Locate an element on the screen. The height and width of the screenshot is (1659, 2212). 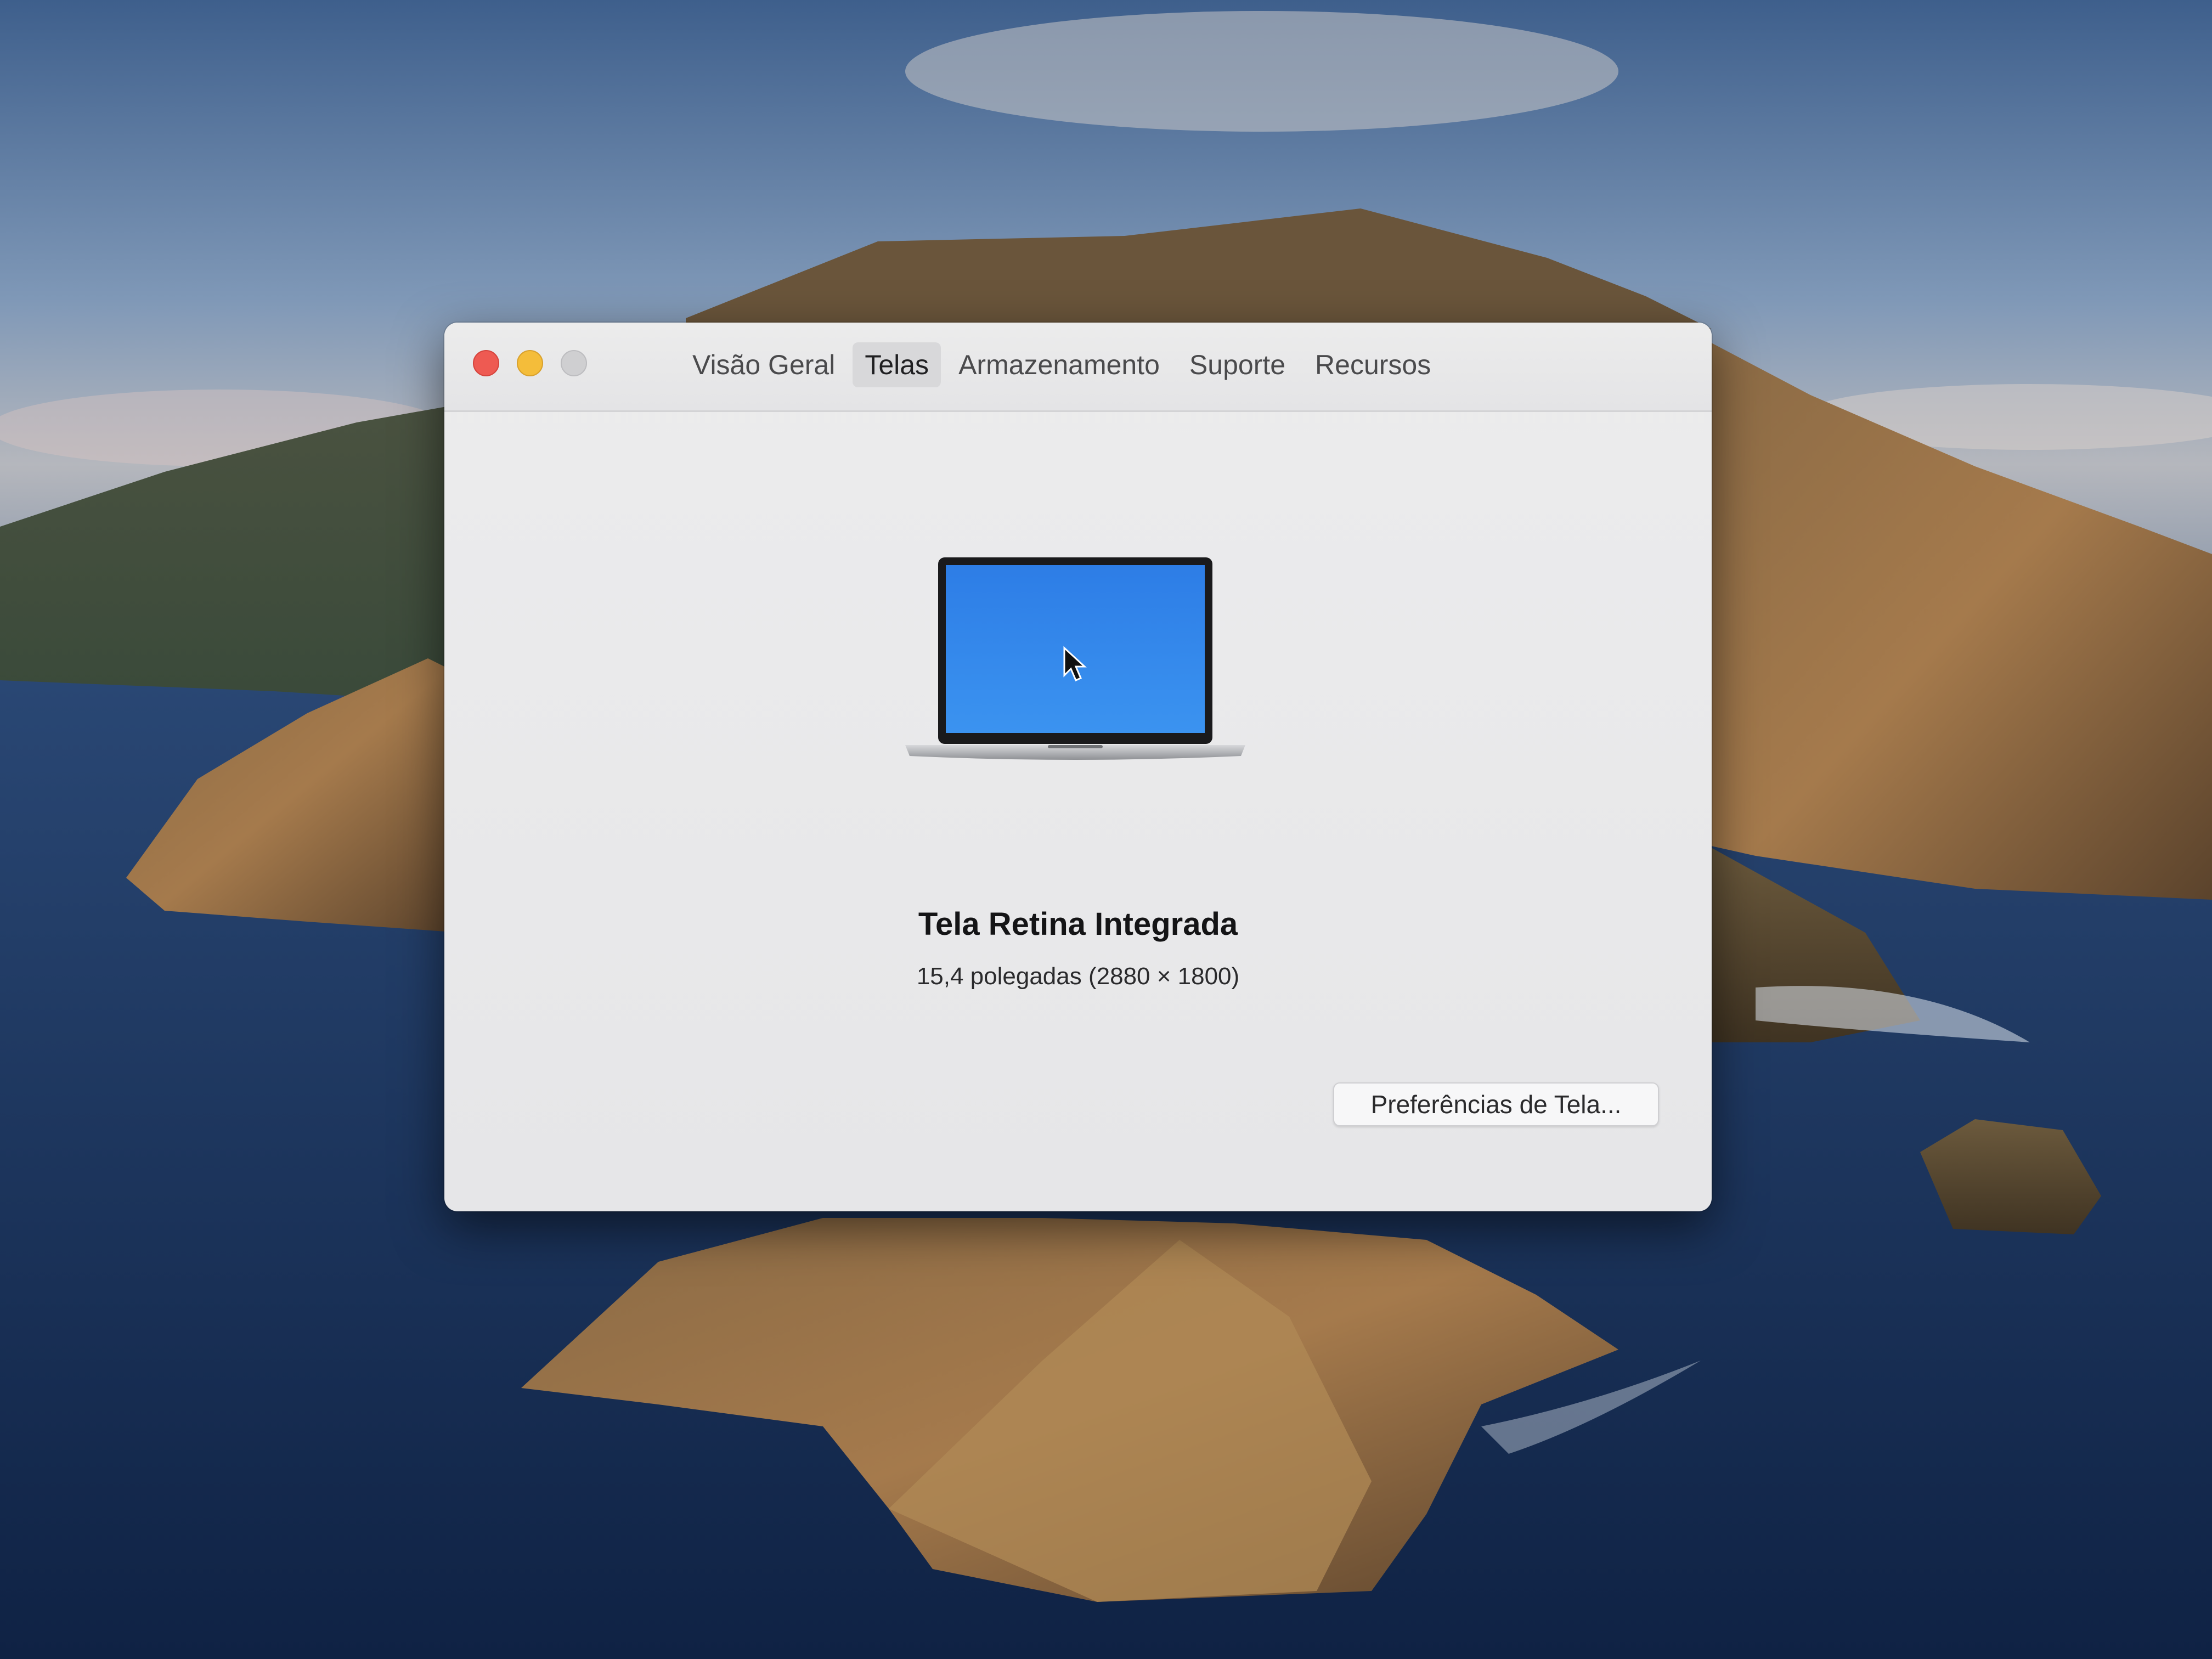
close-icon is located at coordinates (486, 363).